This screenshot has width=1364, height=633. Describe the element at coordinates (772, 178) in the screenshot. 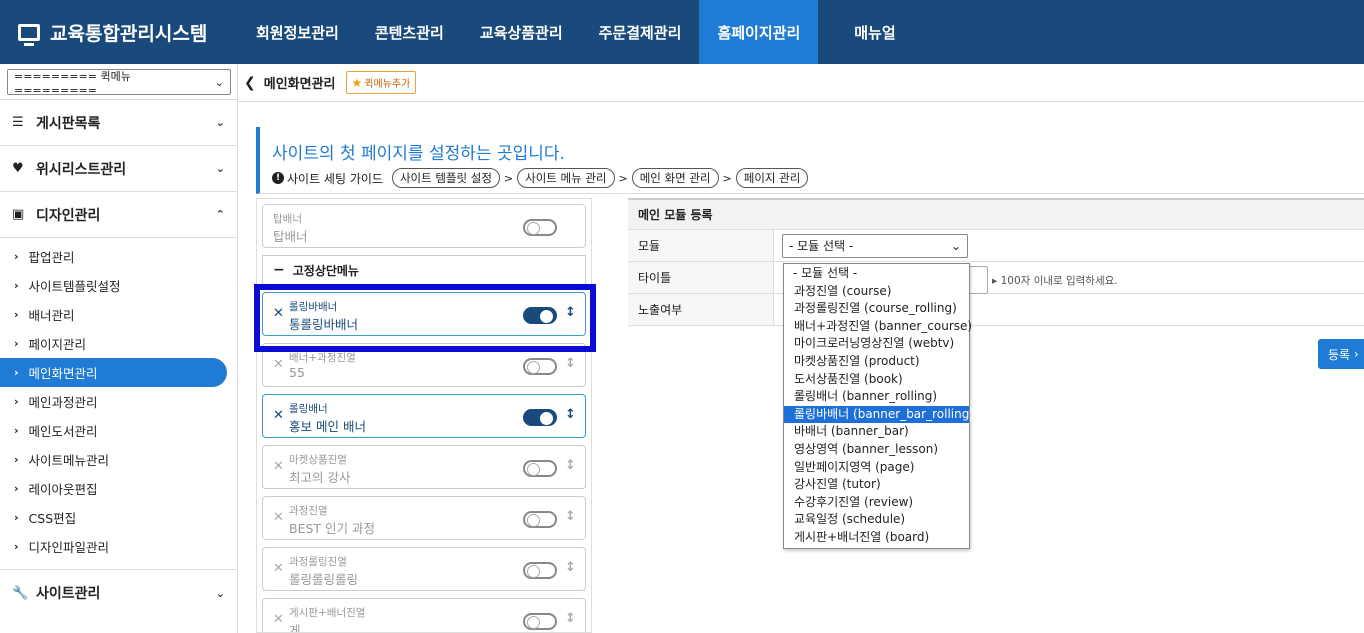

I see `guide-step-page: 페이지 관리` at that location.